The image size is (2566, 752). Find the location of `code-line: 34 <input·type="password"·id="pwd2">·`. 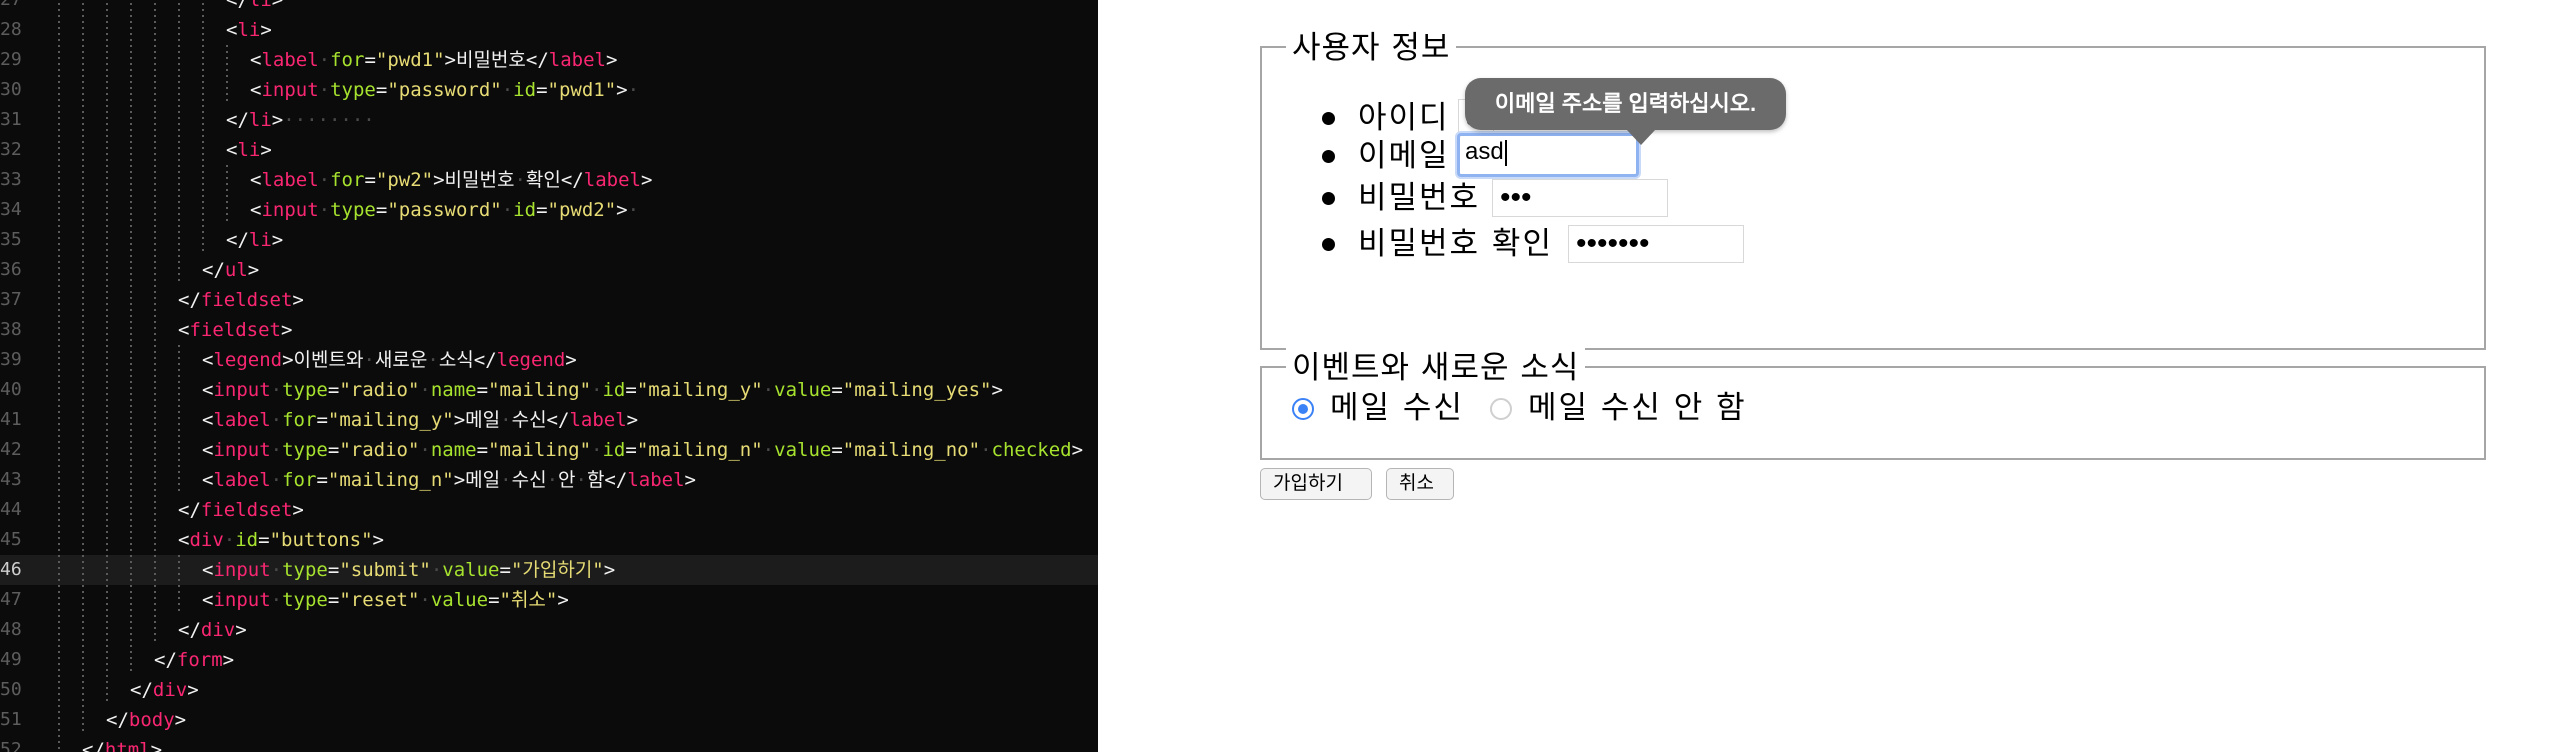

code-line: 34 <input·type="password"·id="pwd2">· is located at coordinates (549, 210).